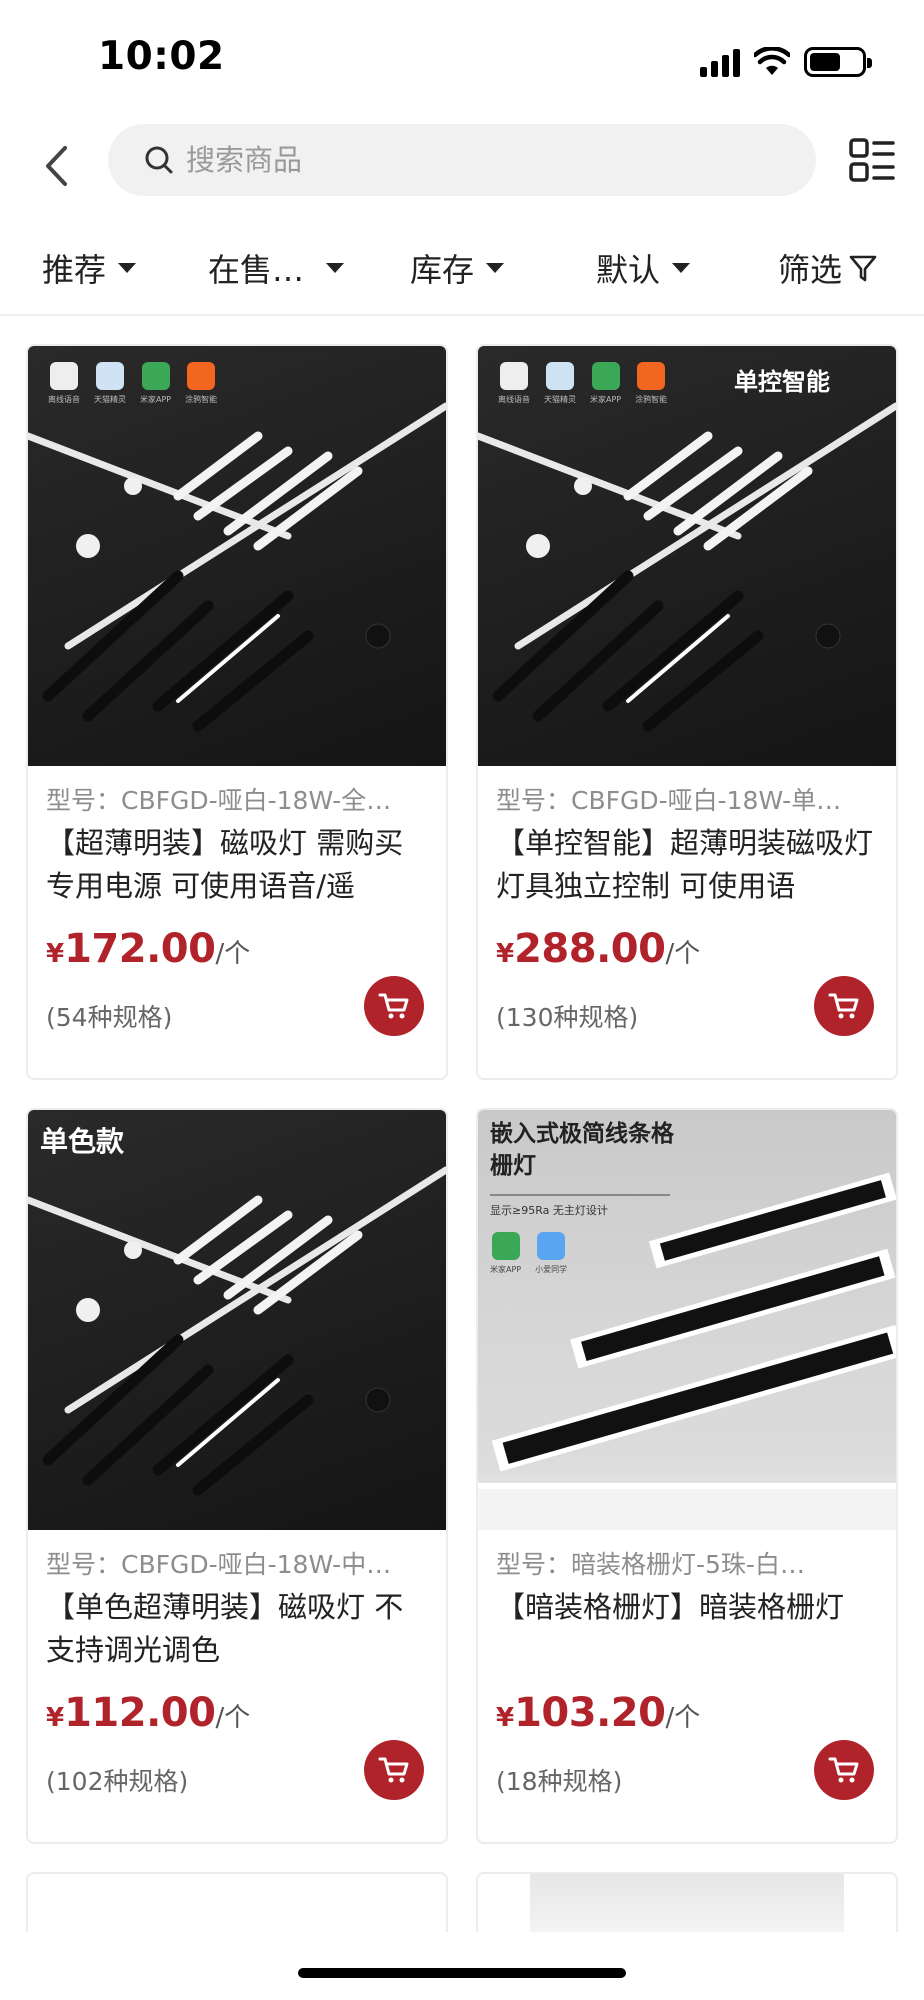  I want to click on product-price: ¥103.20/个, so click(598, 1713).